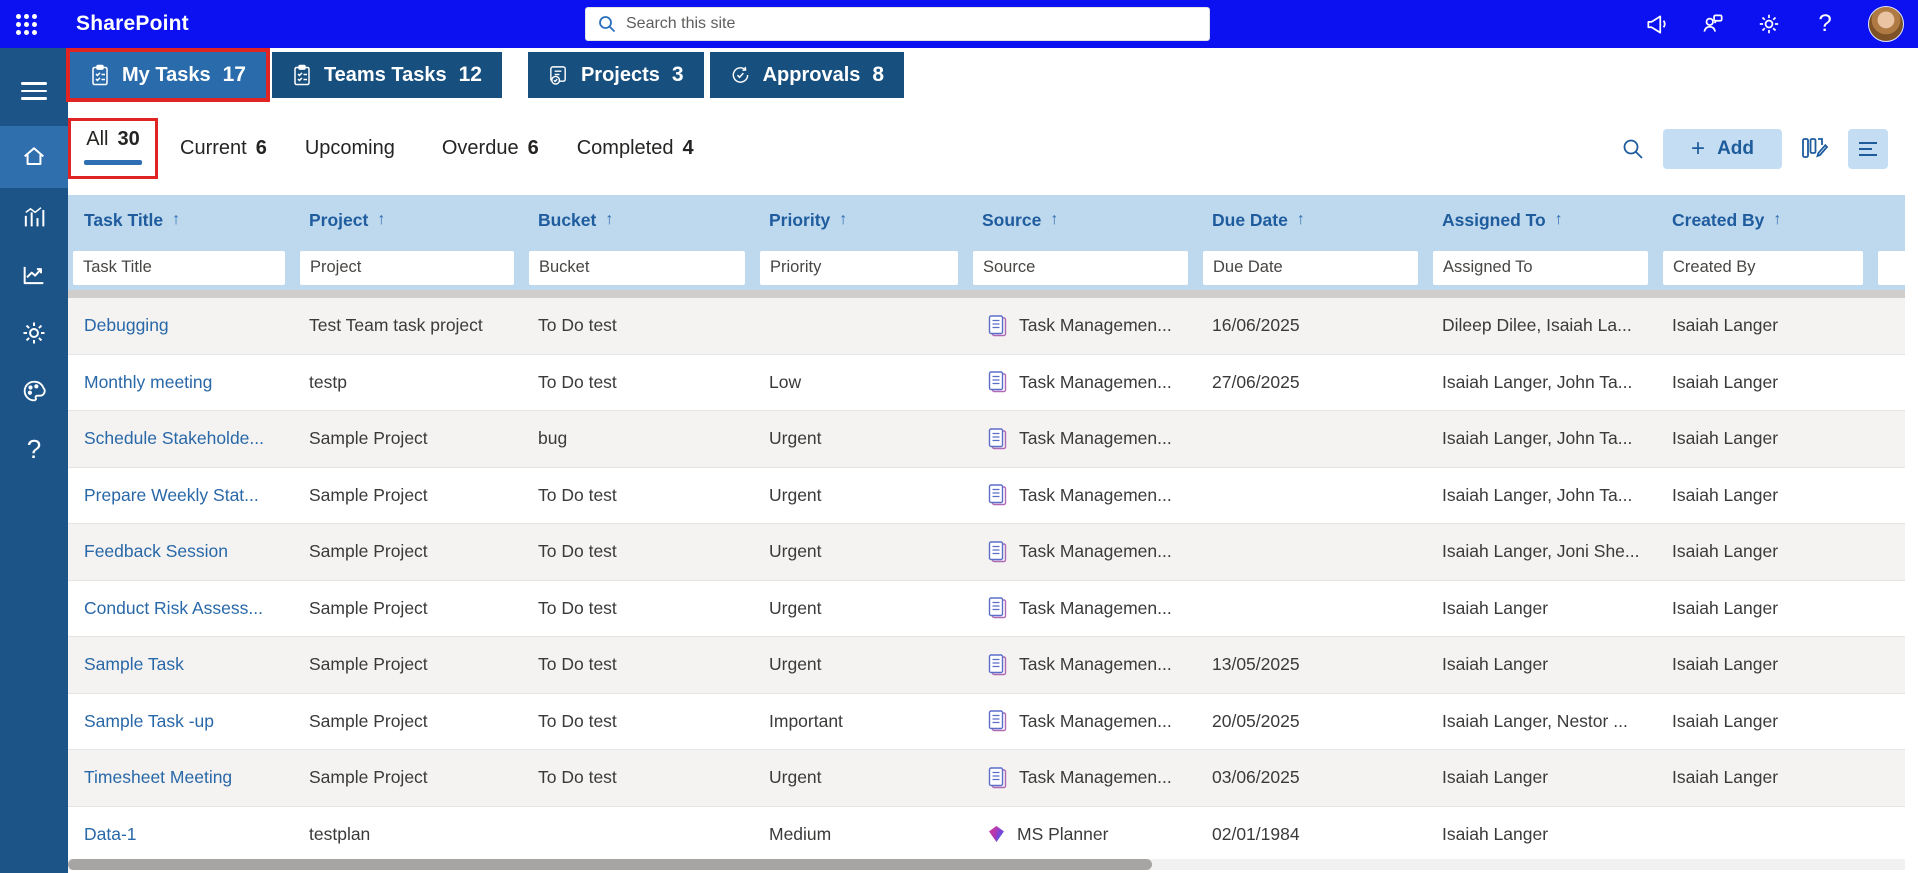 The image size is (1918, 873). I want to click on column-header-priority: Priority ↑, so click(861, 220).